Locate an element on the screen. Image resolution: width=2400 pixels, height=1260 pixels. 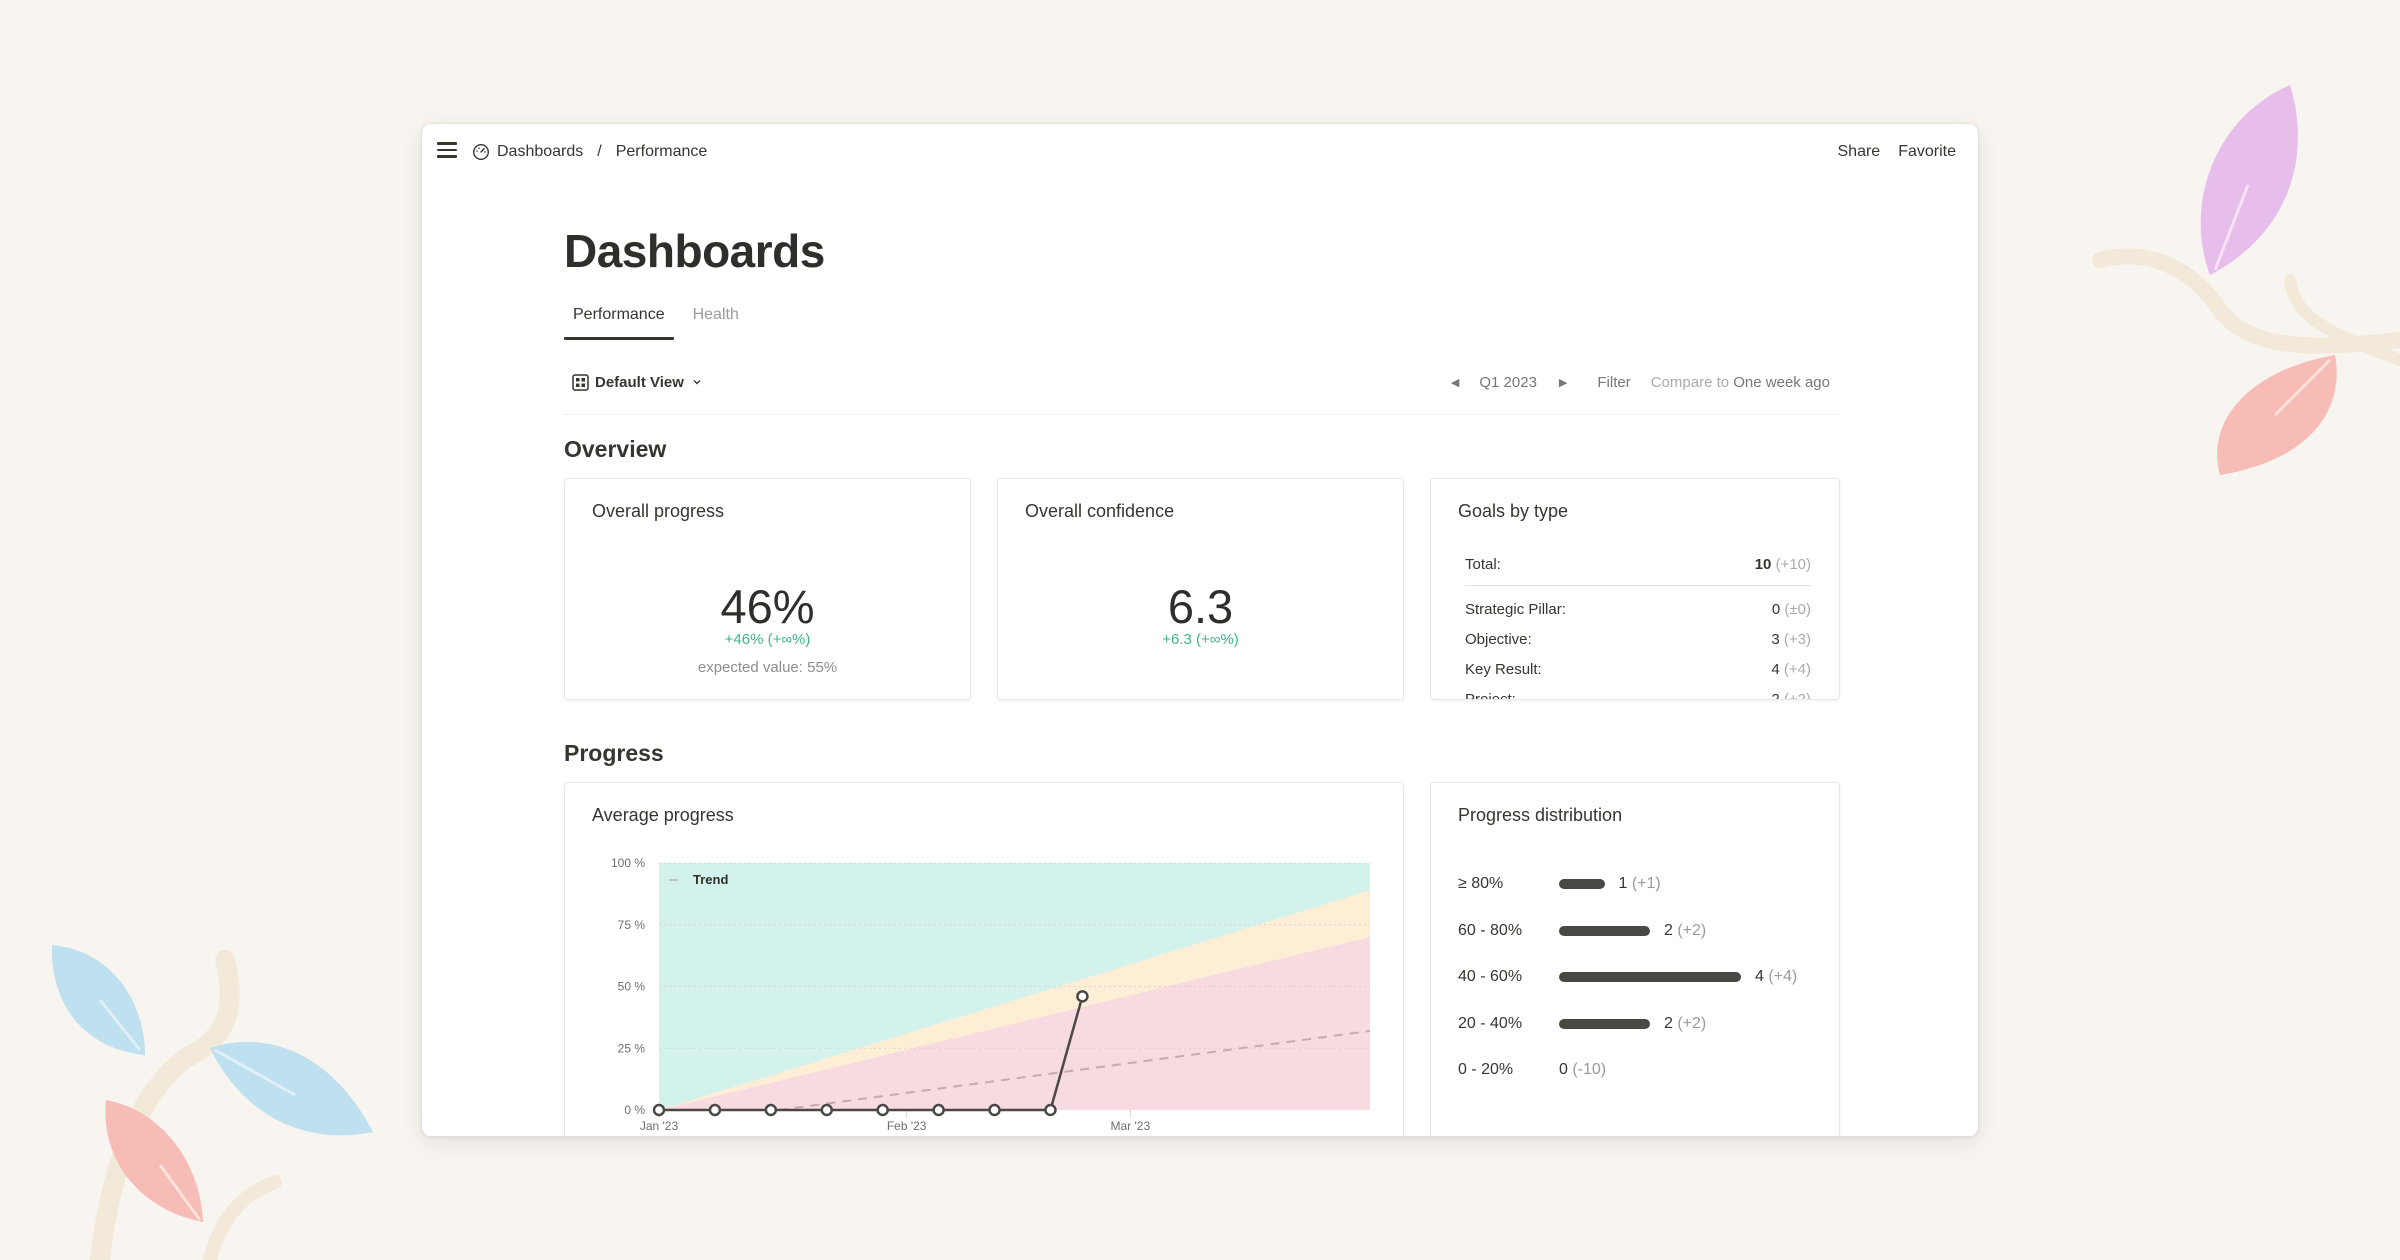
progress-heading: Progress is located at coordinates (614, 753).